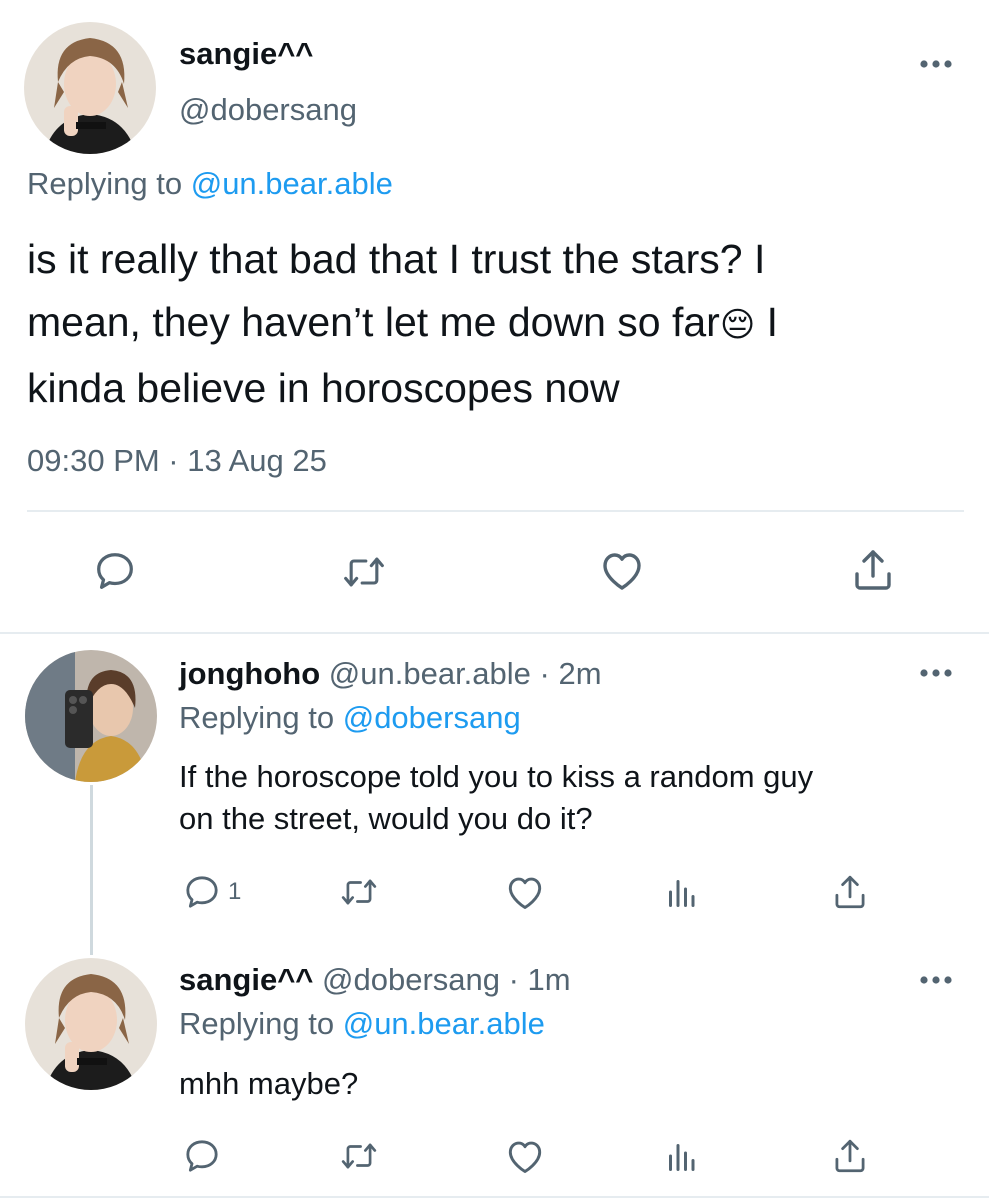 This screenshot has height=1200, width=989. What do you see at coordinates (461, 673) in the screenshot?
I see `author-handle-time: @un.bear.able · 2m` at bounding box center [461, 673].